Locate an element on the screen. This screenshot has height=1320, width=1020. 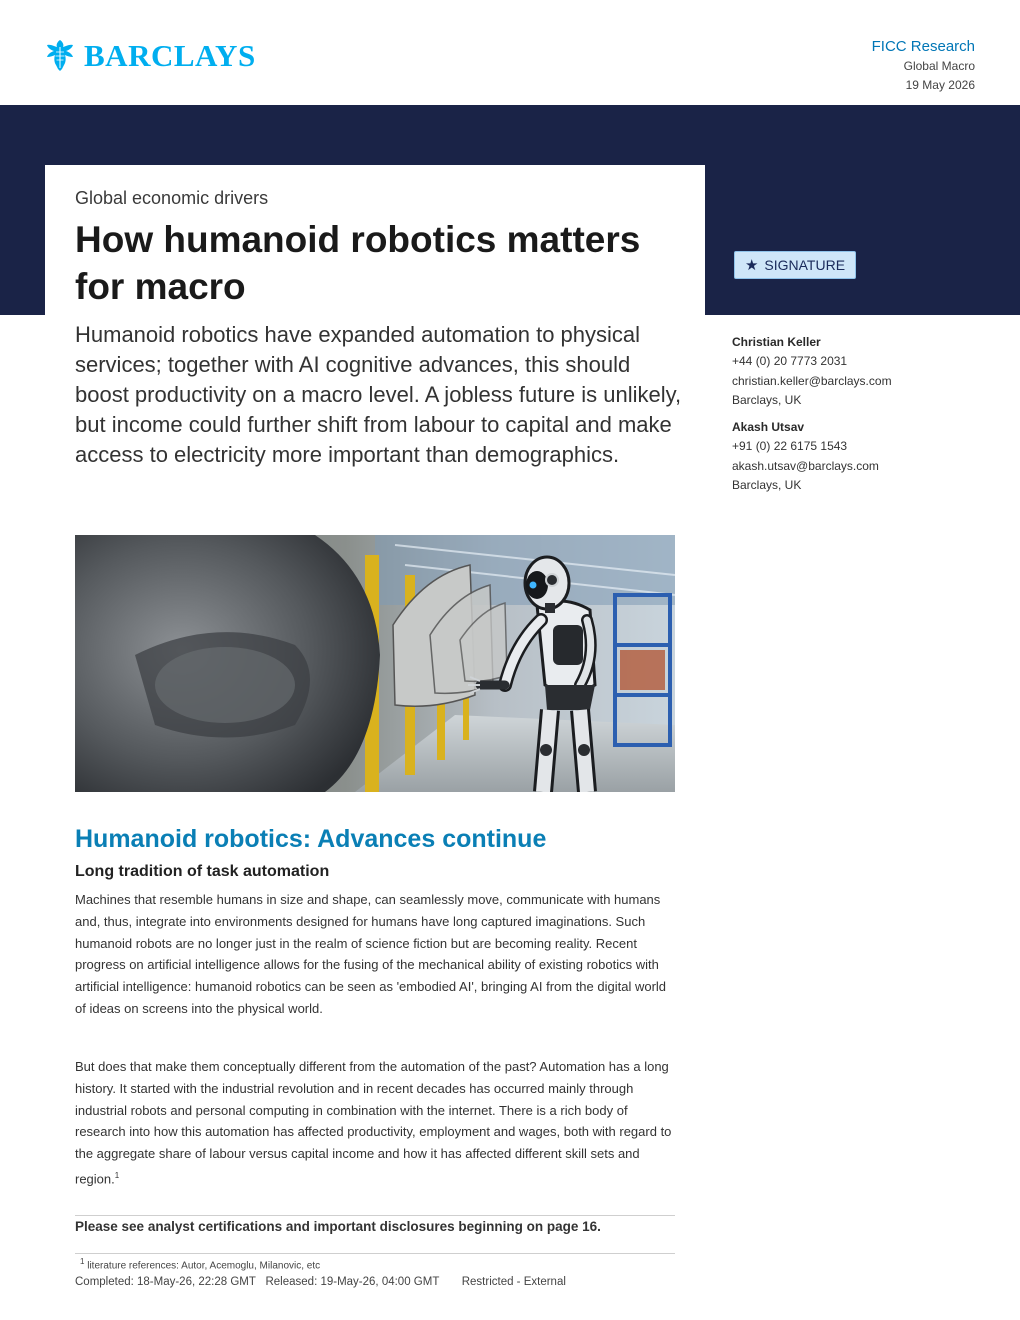
department-label: FICC Research is located at coordinates (923, 46).